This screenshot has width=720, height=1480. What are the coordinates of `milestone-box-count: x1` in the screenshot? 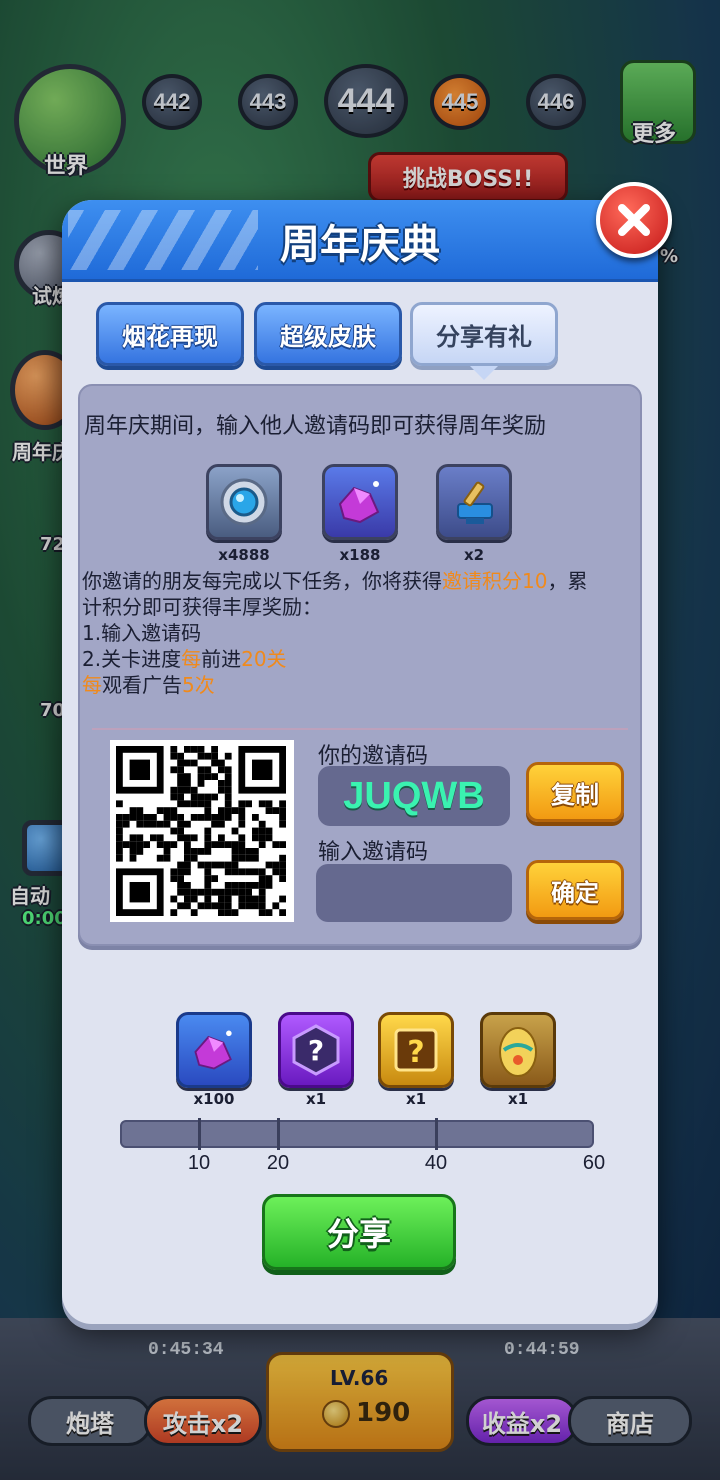 It's located at (416, 1099).